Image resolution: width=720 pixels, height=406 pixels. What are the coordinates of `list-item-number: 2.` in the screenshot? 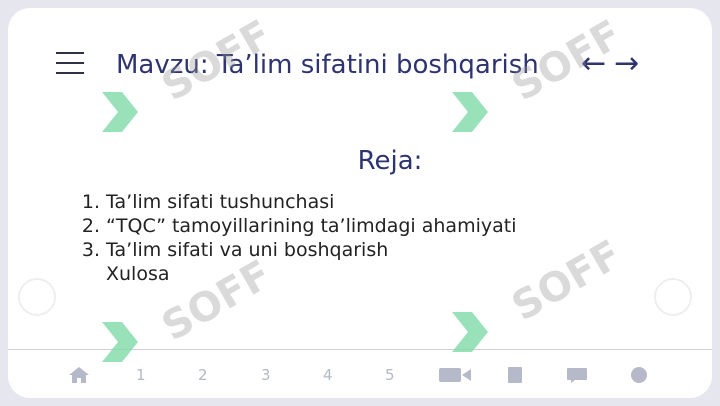 It's located at (90, 226).